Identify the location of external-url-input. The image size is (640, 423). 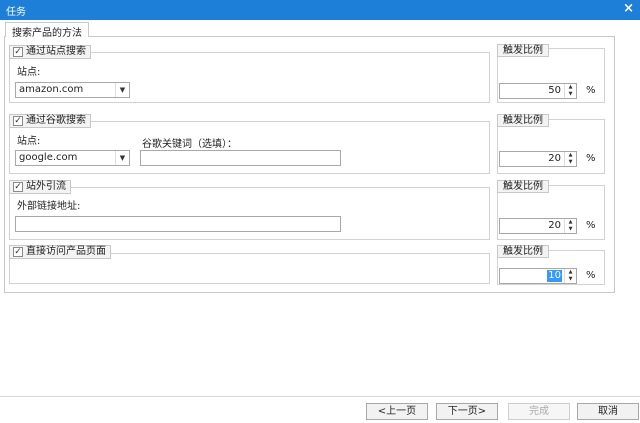
(178, 224).